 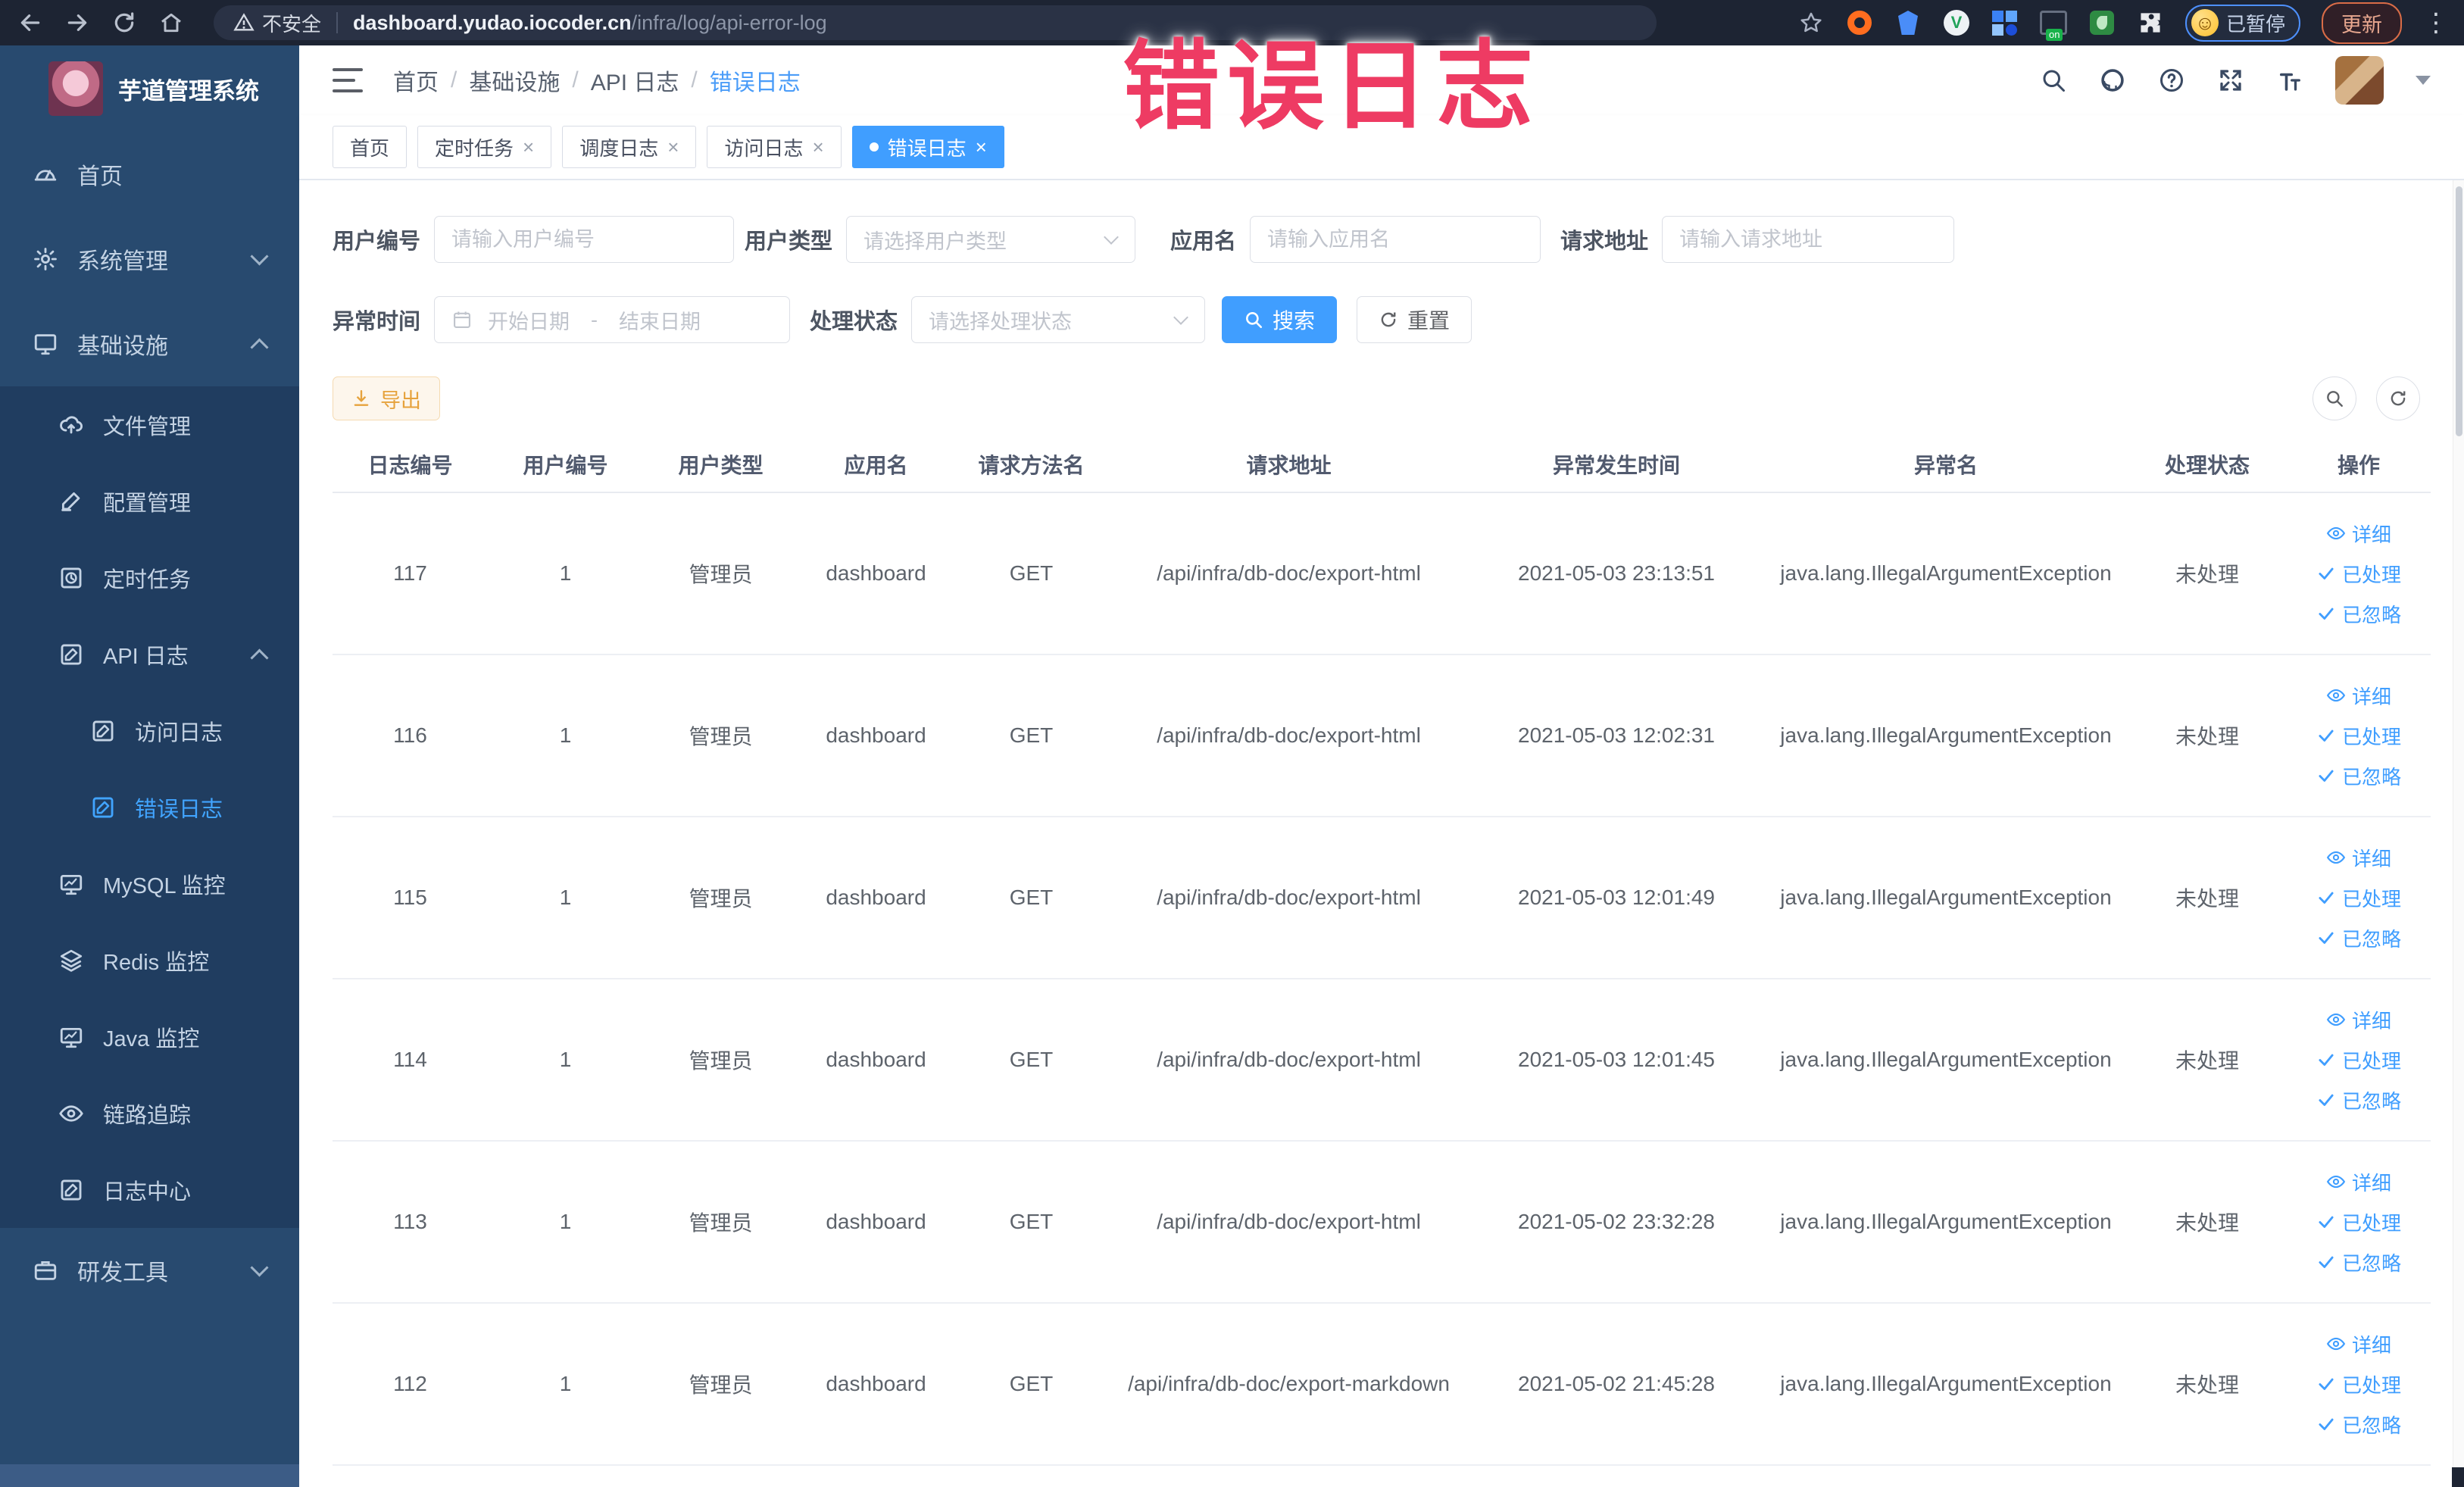 I want to click on reload-icon, so click(x=124, y=23).